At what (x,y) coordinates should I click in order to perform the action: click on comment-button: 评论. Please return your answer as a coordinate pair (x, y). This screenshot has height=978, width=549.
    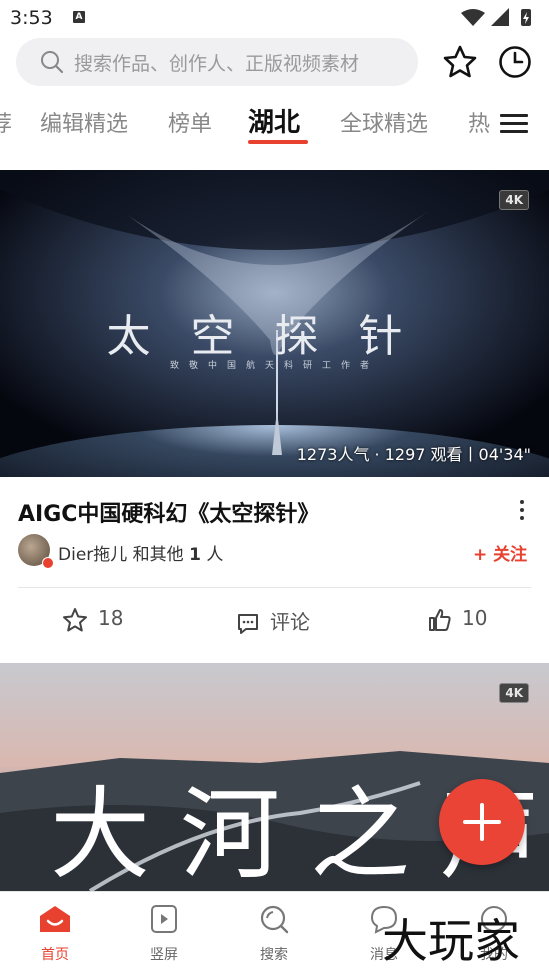
    Looking at the image, I should click on (273, 620).